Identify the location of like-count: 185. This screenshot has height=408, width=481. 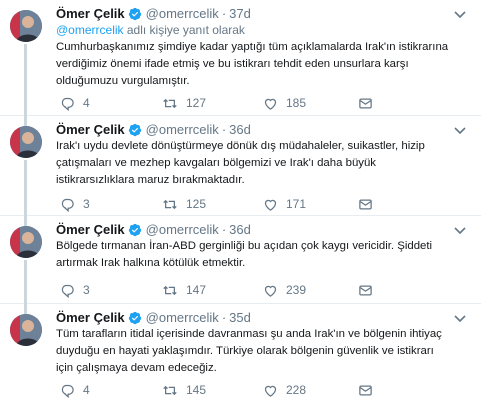
(296, 103).